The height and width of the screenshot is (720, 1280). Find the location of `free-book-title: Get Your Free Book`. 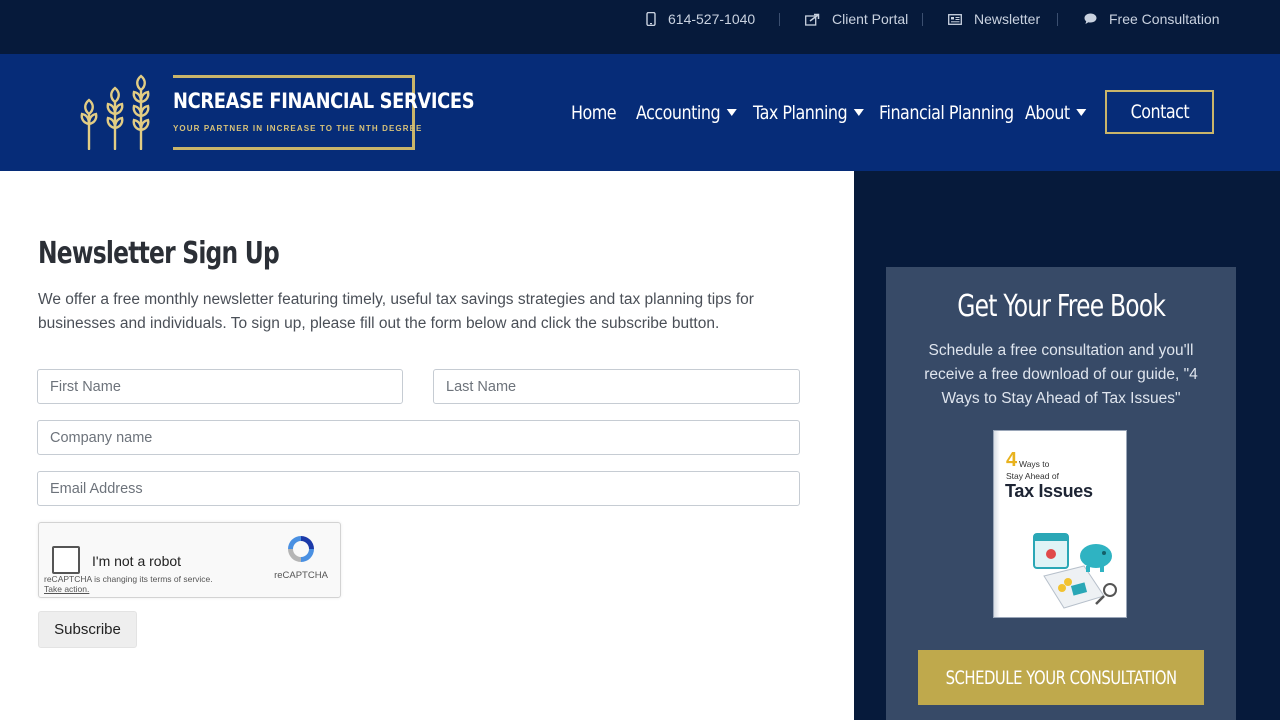

free-book-title: Get Your Free Book is located at coordinates (1061, 306).